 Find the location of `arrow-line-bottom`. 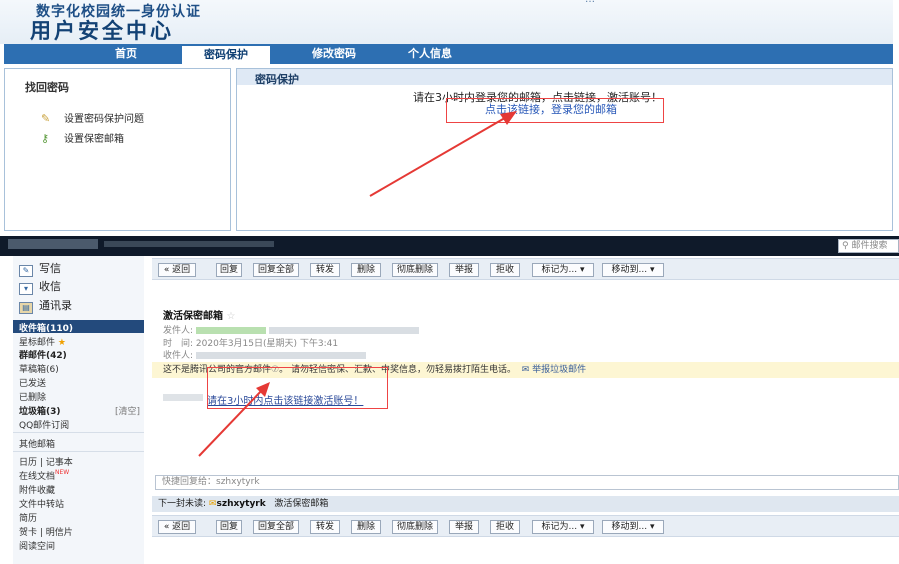

arrow-line-bottom is located at coordinates (231, 422).